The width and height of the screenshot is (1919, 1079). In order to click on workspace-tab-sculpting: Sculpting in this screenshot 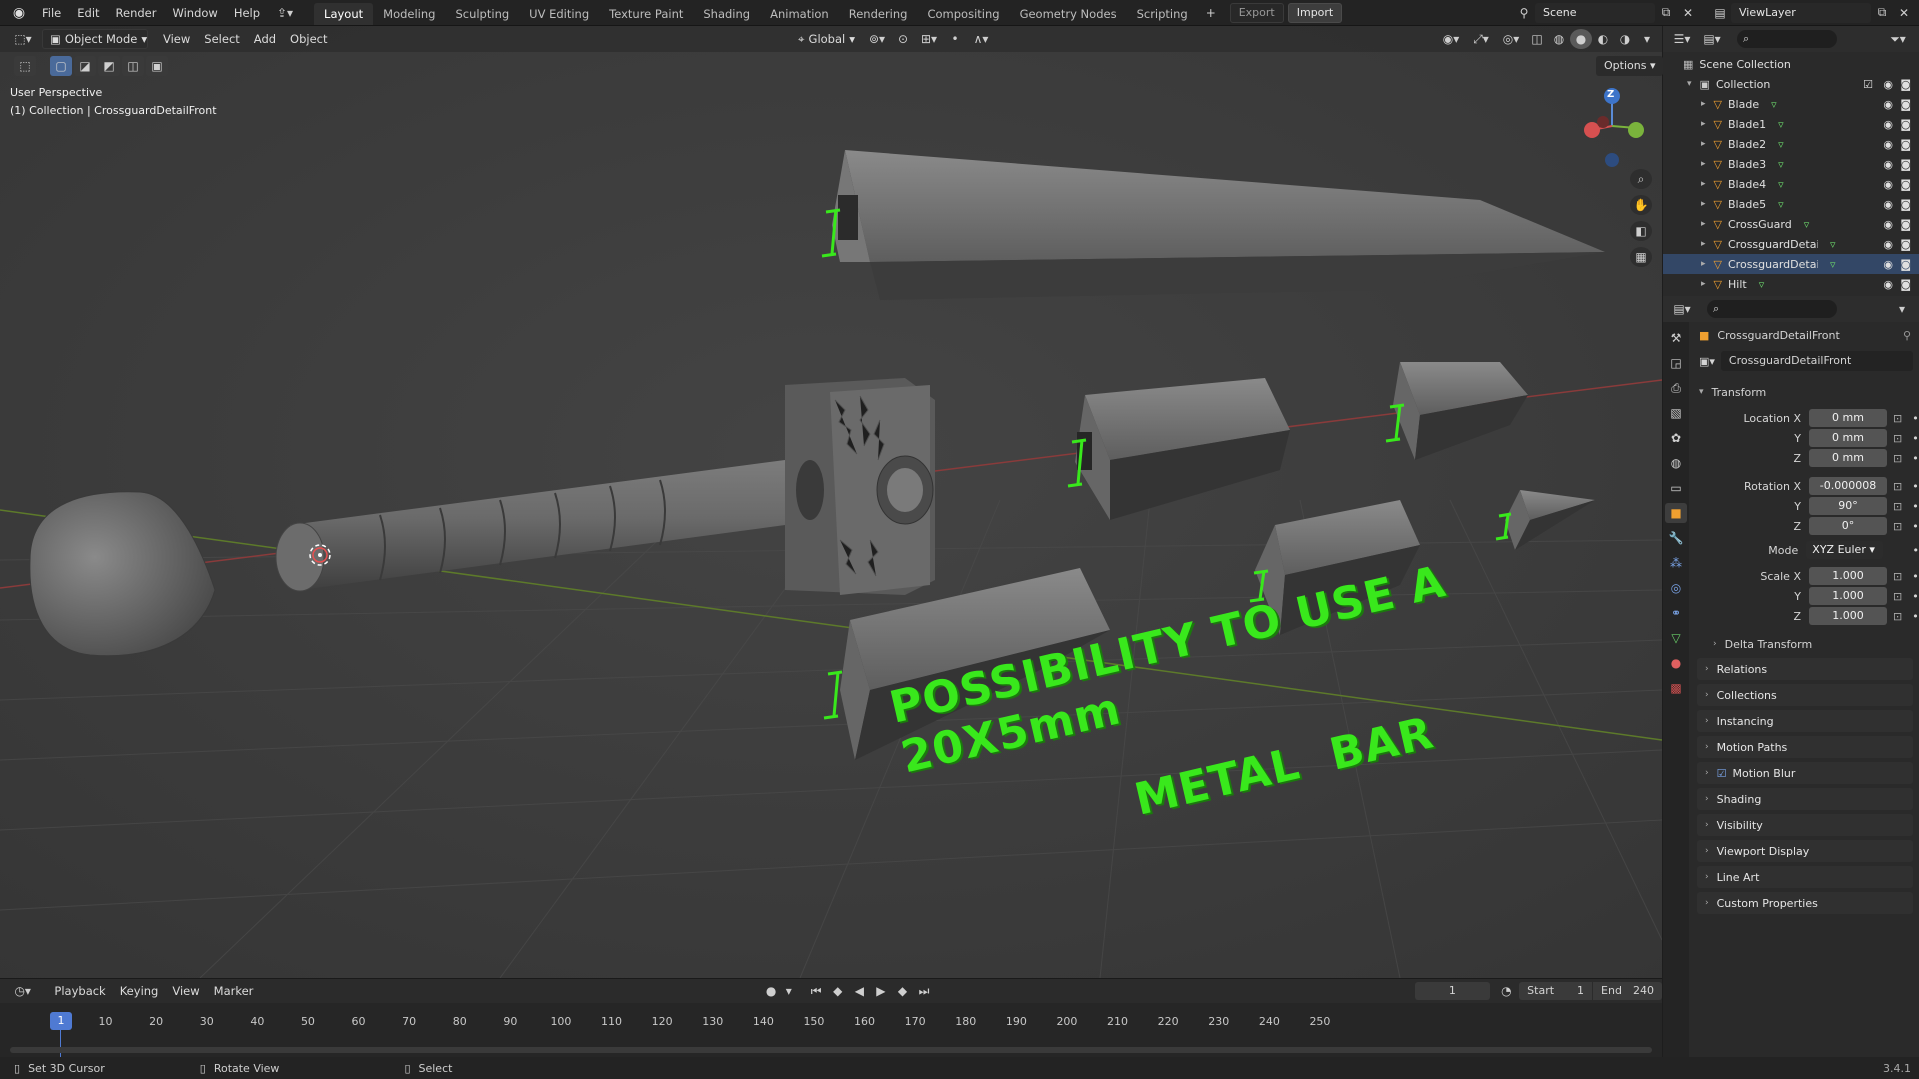, I will do `click(482, 14)`.